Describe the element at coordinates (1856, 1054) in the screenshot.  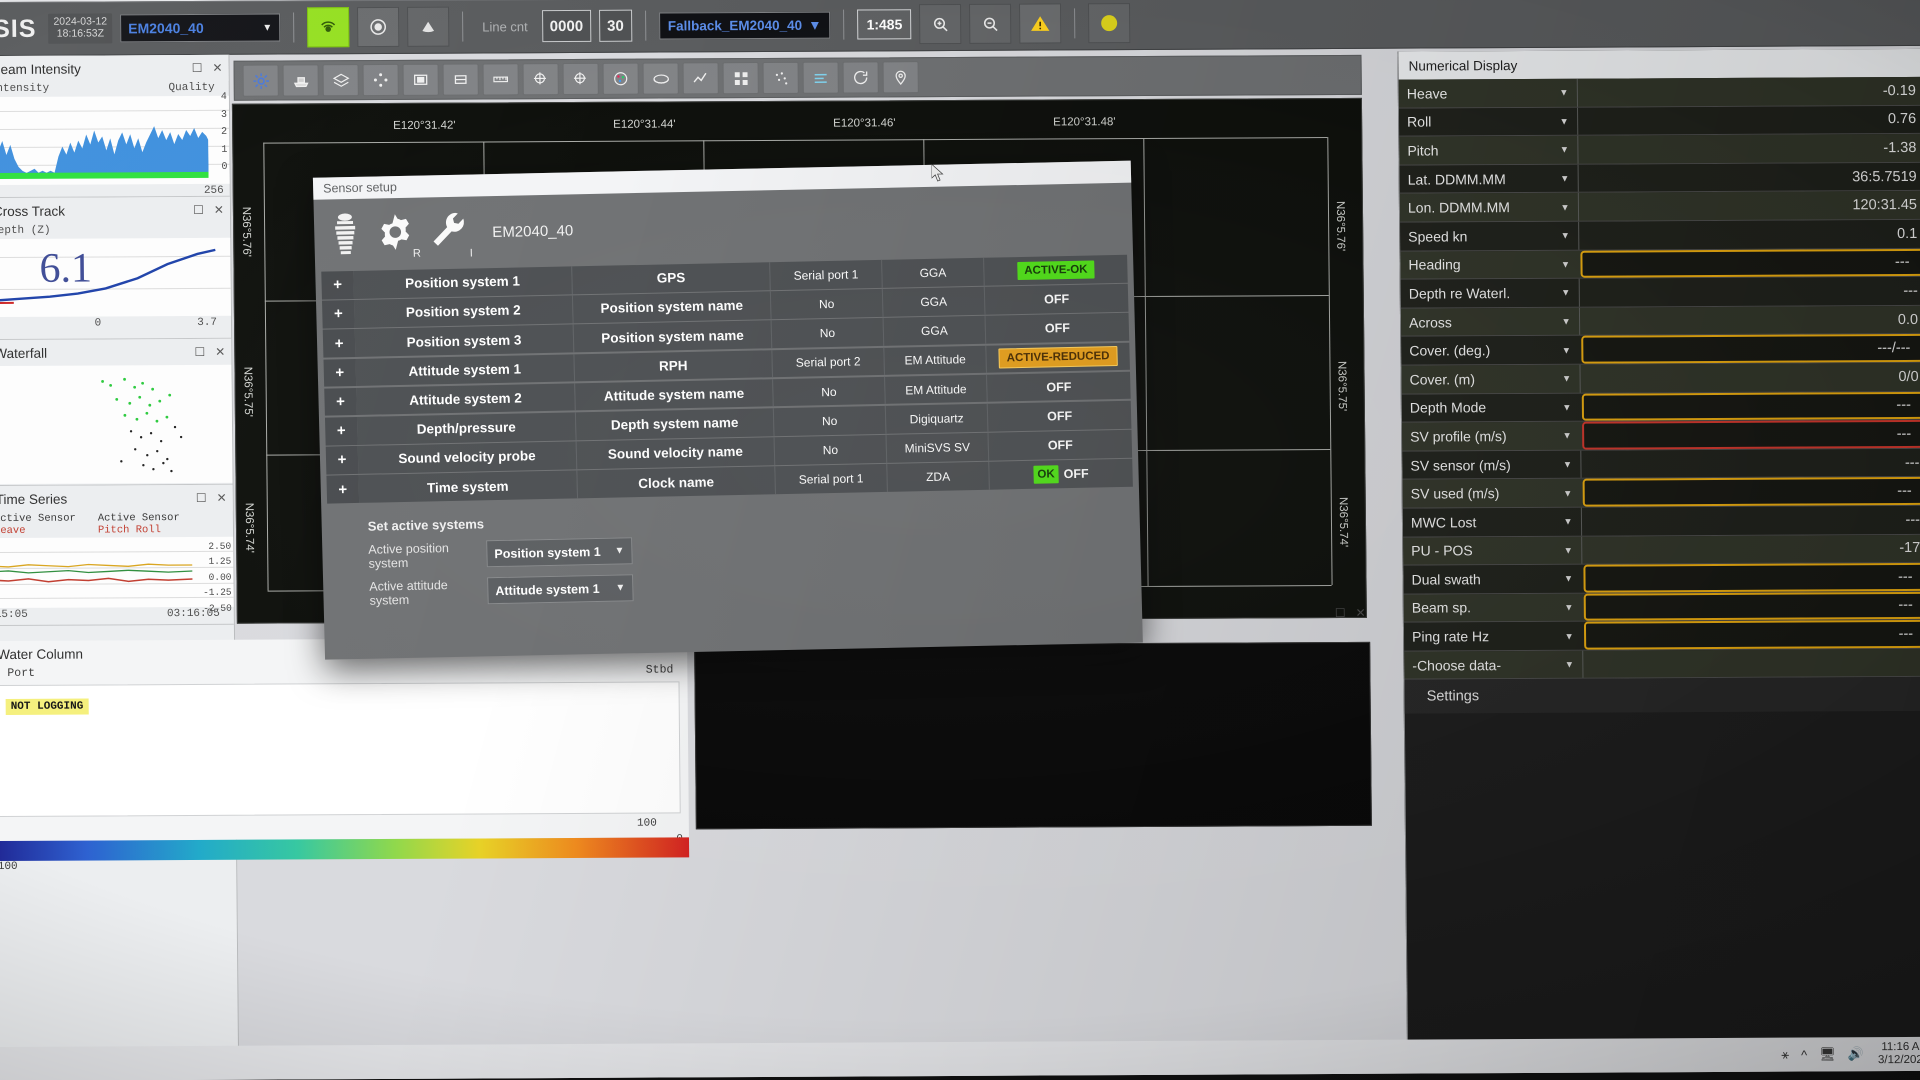
I see `volume-icon: 🔊` at that location.